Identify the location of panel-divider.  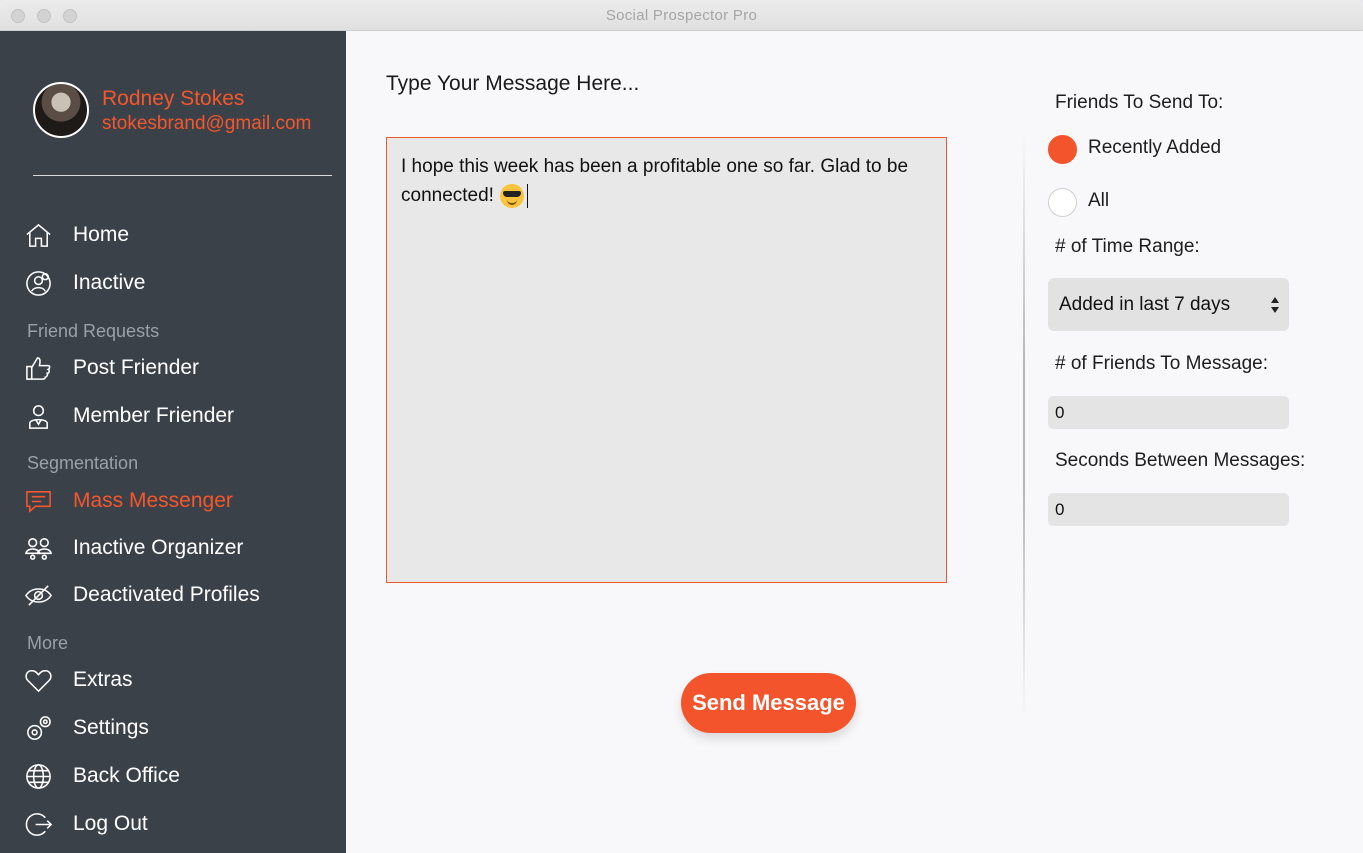
(1024, 427).